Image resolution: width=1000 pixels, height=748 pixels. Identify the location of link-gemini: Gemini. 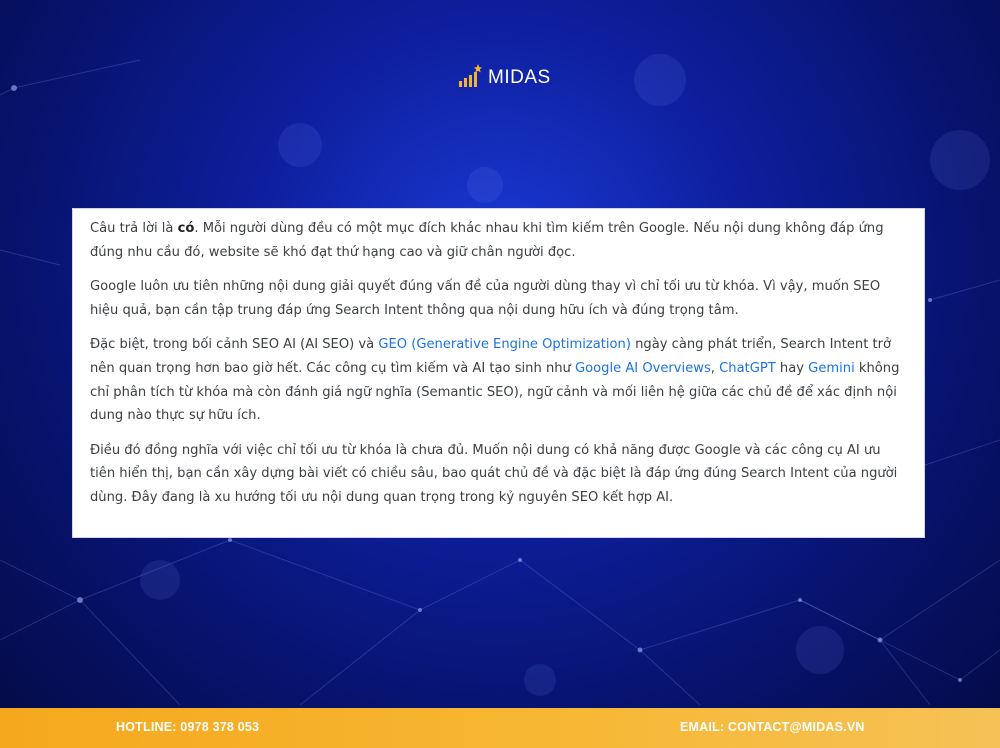
(831, 368).